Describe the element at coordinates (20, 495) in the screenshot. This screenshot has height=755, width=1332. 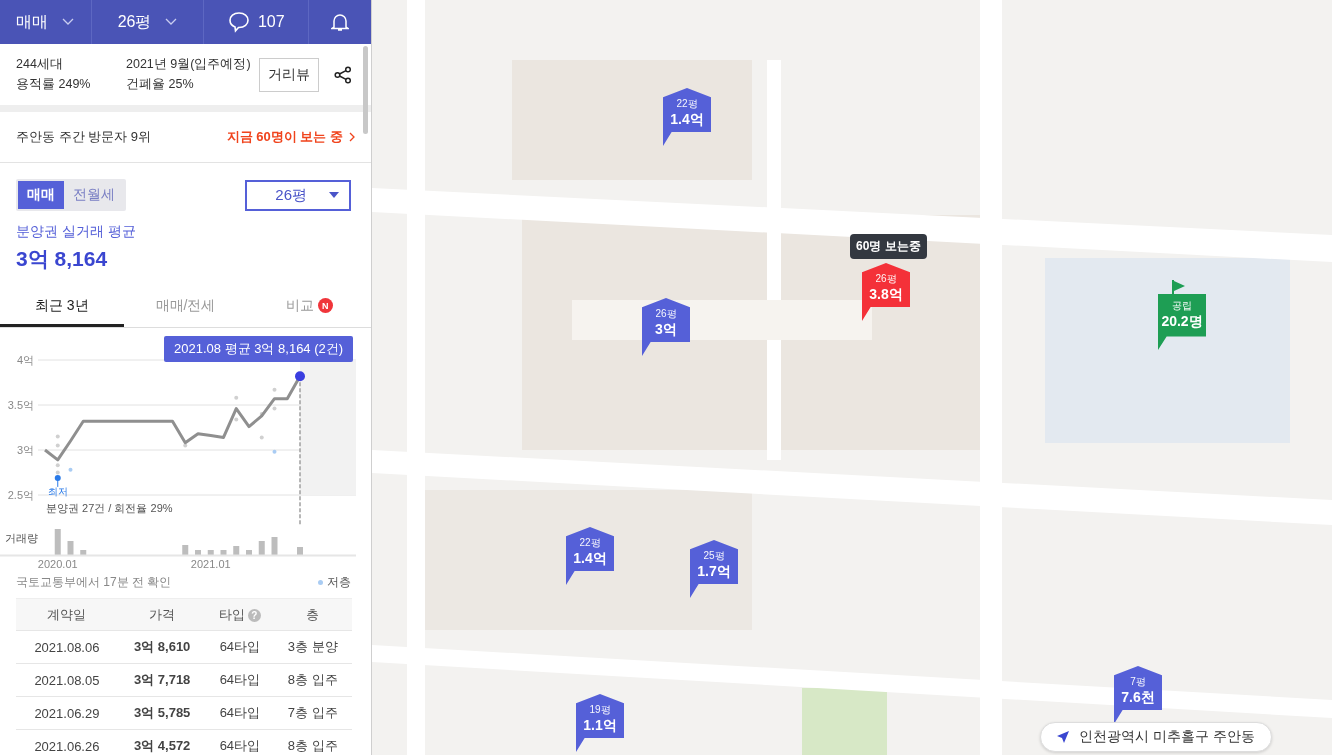
I see `y-axis-label: 2.5억` at that location.